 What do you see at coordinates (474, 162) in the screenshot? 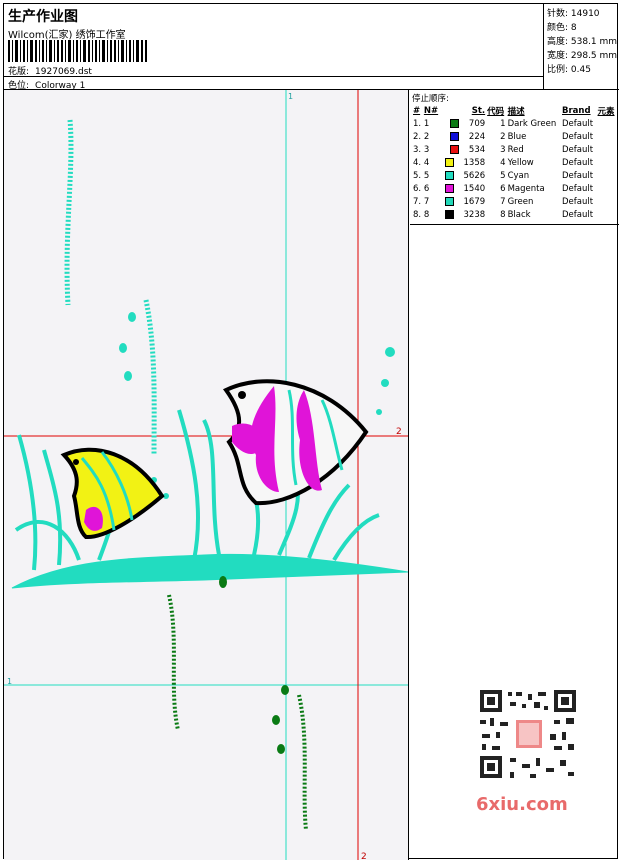
I see `stitch-count-value: 1358` at bounding box center [474, 162].